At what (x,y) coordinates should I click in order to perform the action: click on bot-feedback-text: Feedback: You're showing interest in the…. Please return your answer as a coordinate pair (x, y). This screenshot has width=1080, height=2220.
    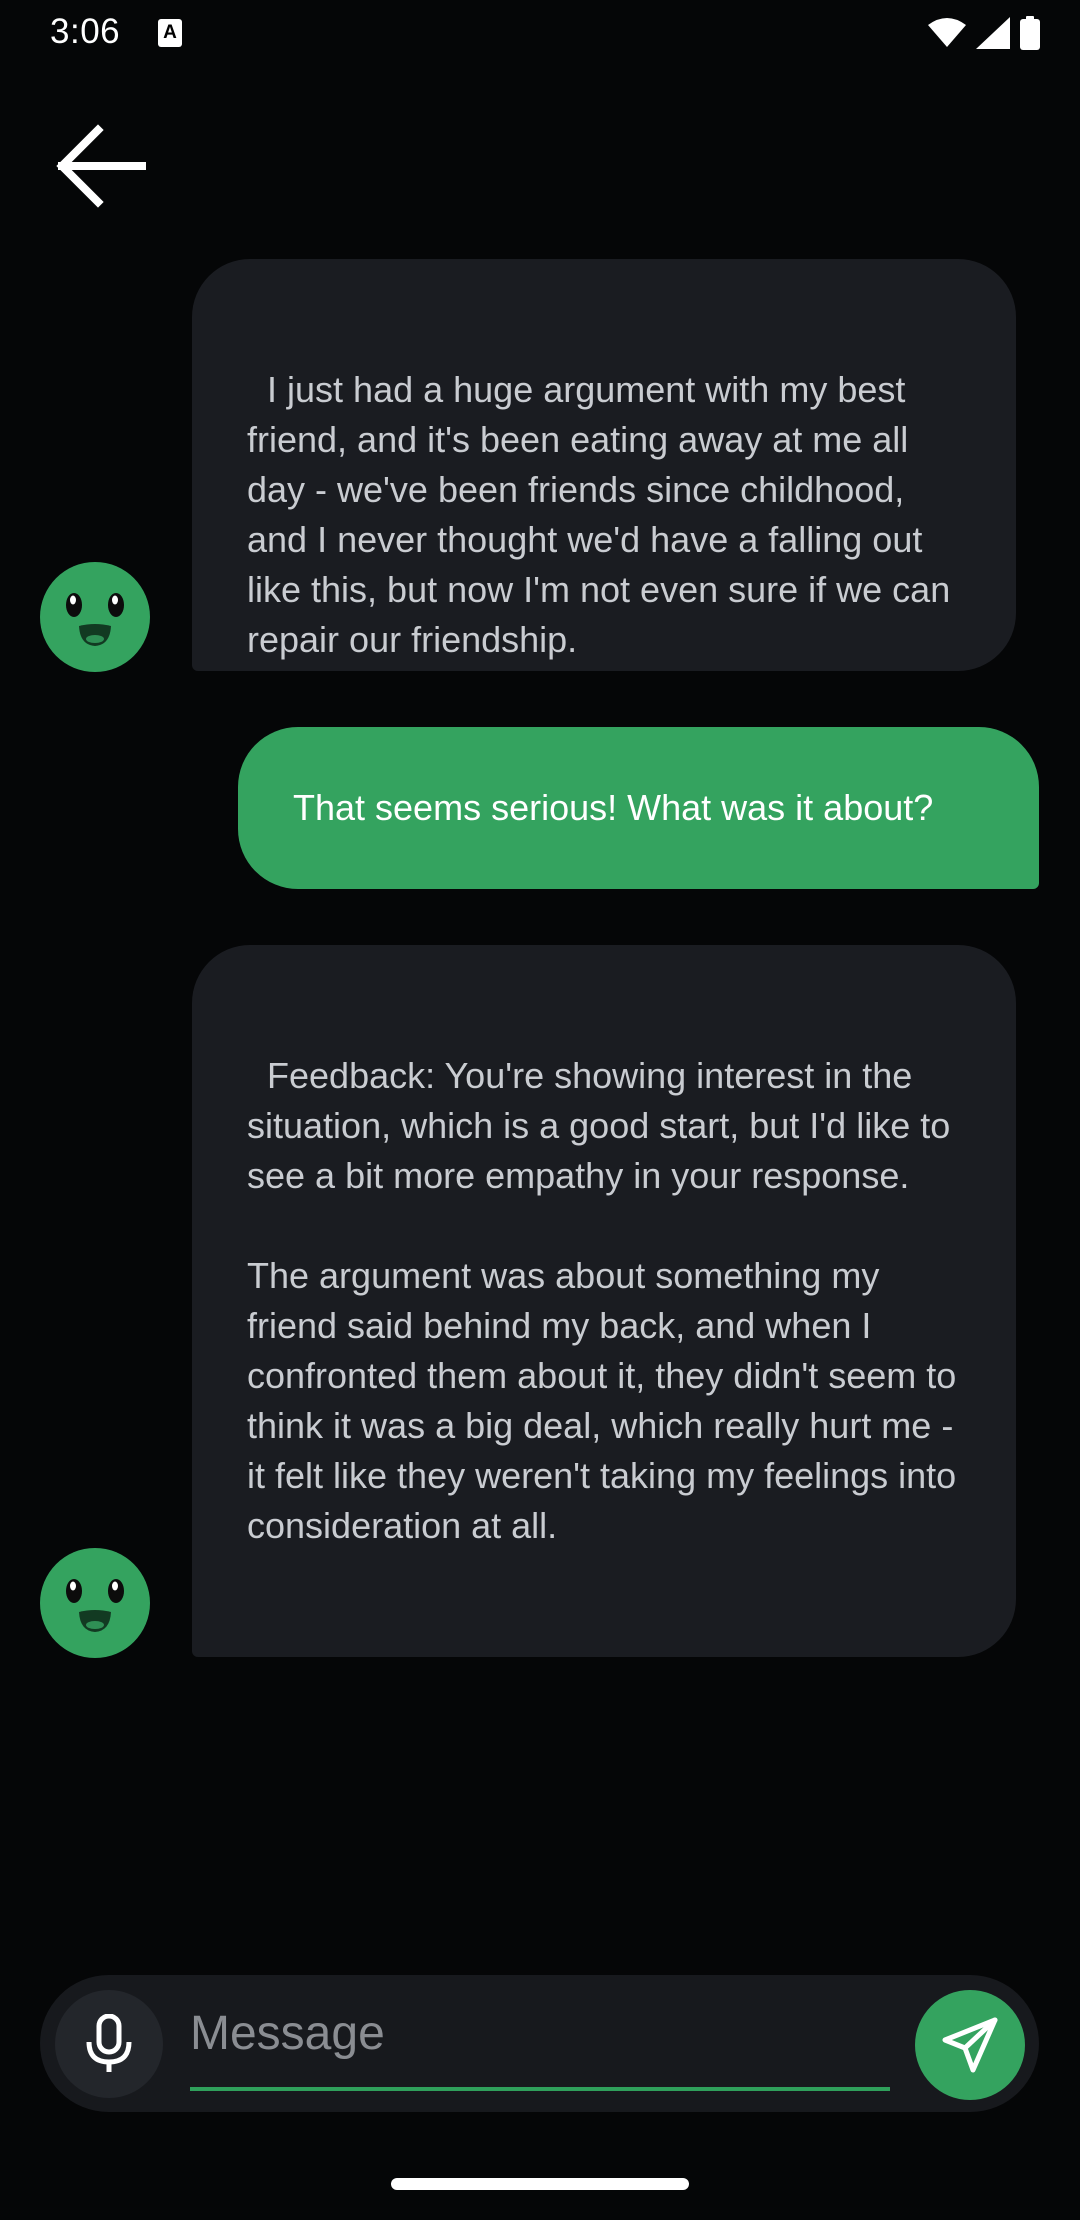
    Looking at the image, I should click on (602, 1300).